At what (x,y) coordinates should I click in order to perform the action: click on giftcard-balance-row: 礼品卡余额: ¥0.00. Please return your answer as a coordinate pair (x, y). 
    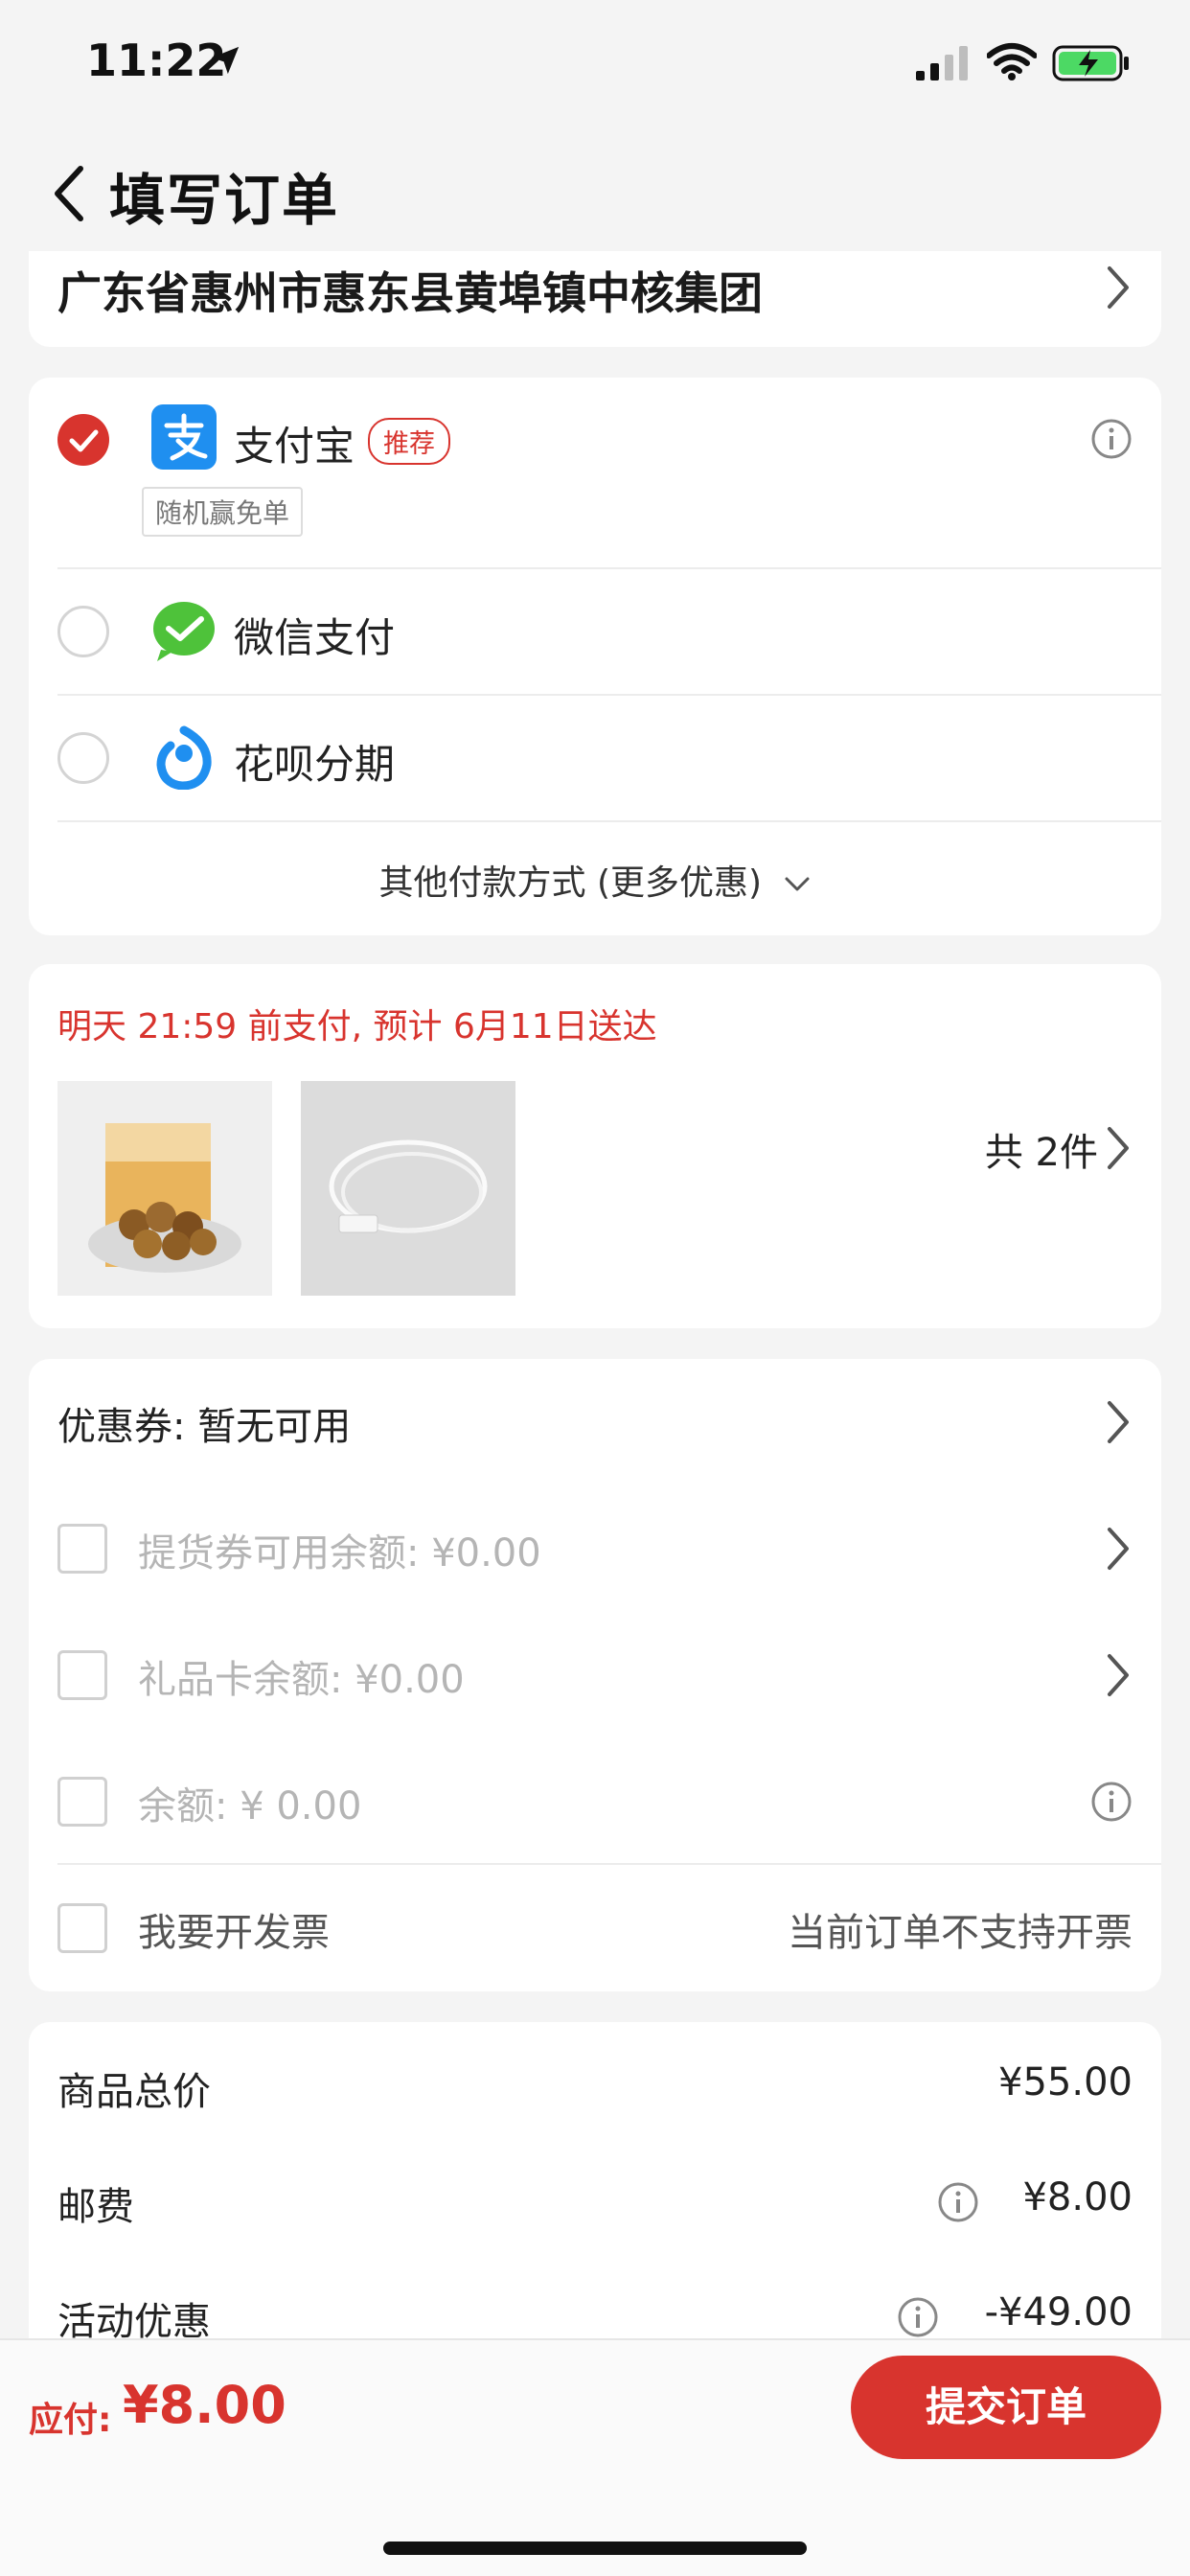
    Looking at the image, I should click on (595, 1675).